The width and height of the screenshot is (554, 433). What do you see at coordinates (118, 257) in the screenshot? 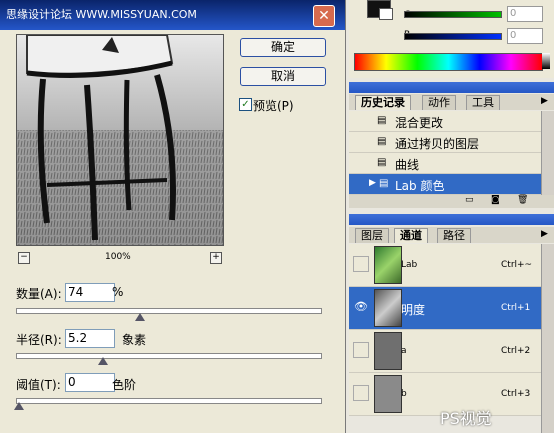
I see `zoom-level: 100%` at bounding box center [118, 257].